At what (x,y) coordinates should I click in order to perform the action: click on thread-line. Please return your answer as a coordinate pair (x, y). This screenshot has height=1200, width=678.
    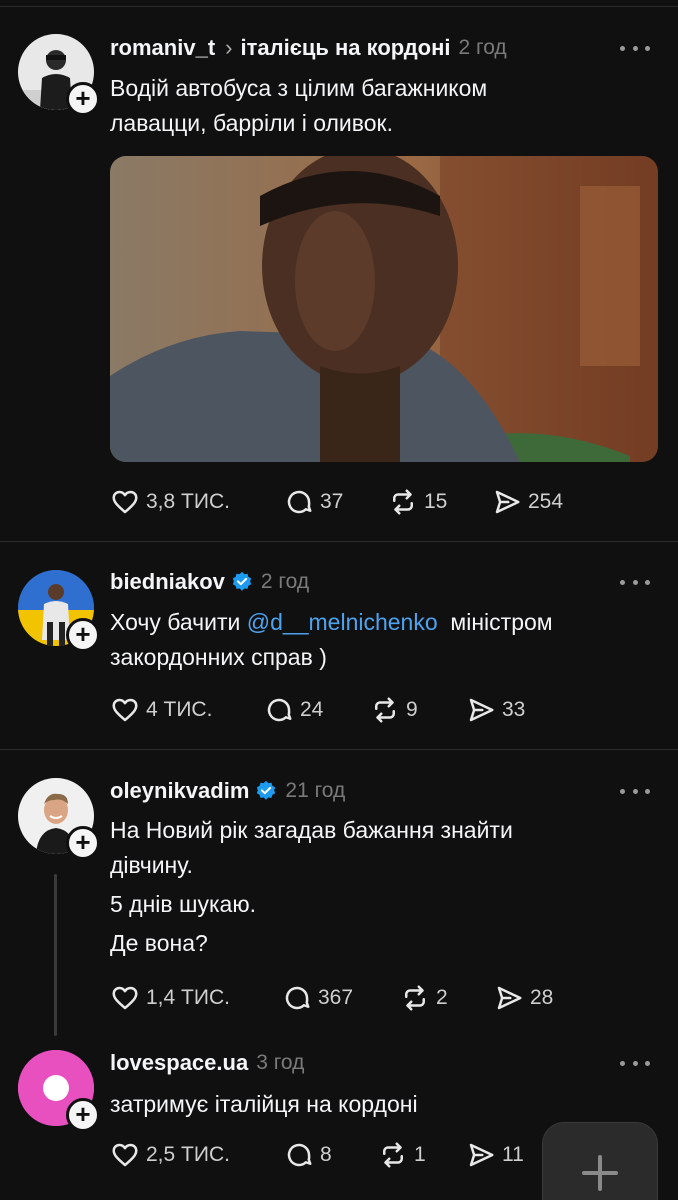
    Looking at the image, I should click on (55, 955).